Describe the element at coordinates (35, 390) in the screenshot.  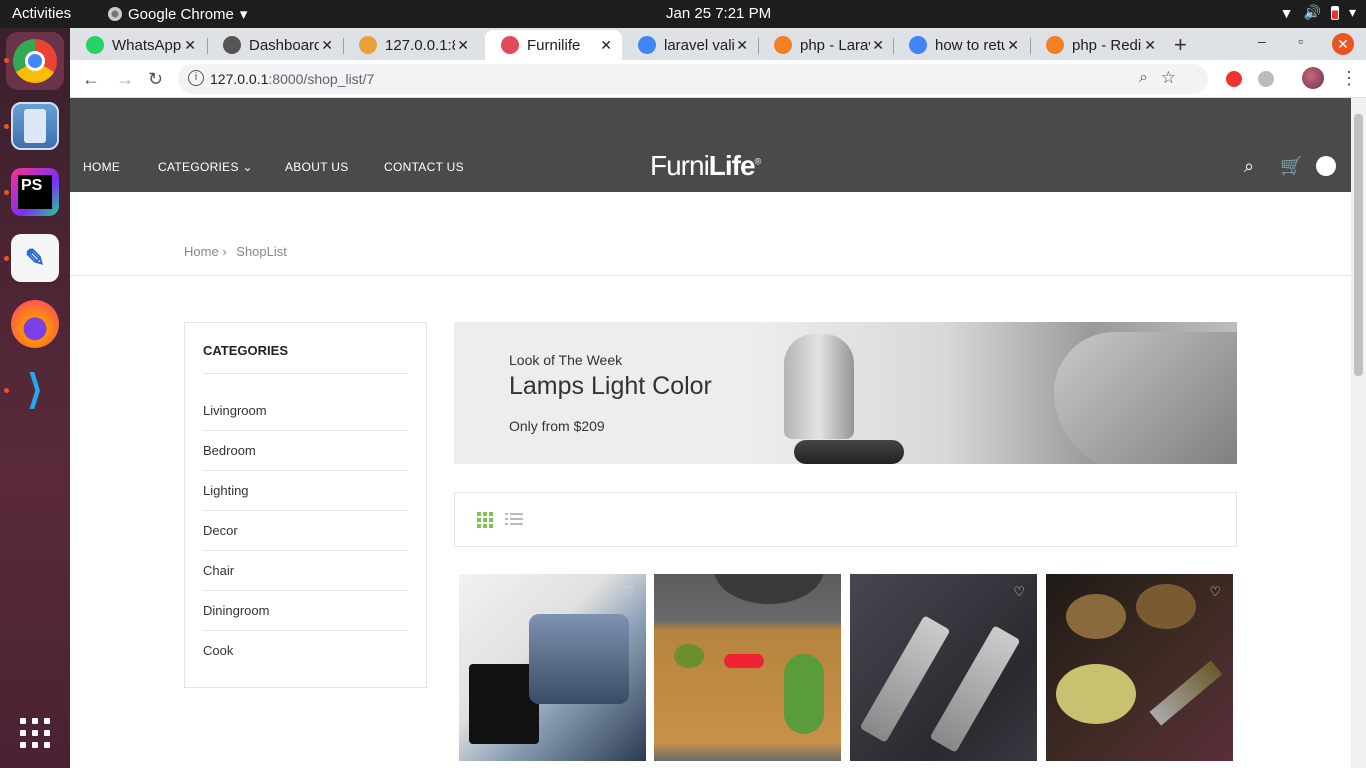
I see `vscode-icon: ⟩` at that location.